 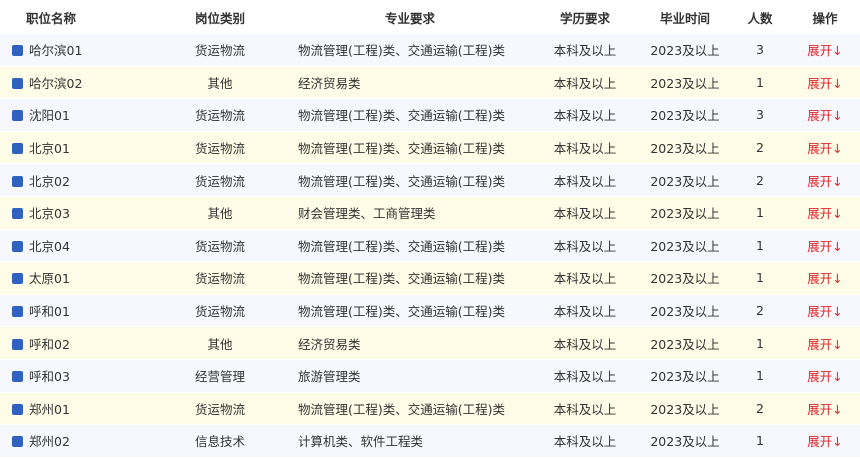 I want to click on header-count: 人数, so click(x=760, y=17).